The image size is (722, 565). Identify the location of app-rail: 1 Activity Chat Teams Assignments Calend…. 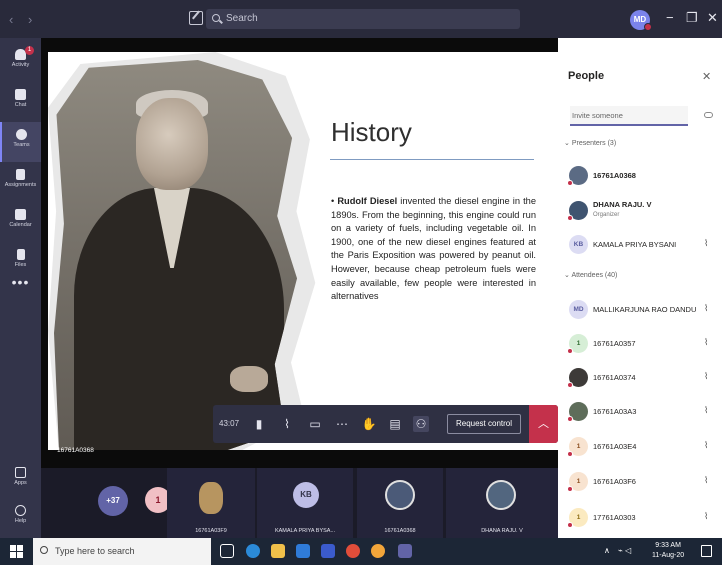
(20, 288).